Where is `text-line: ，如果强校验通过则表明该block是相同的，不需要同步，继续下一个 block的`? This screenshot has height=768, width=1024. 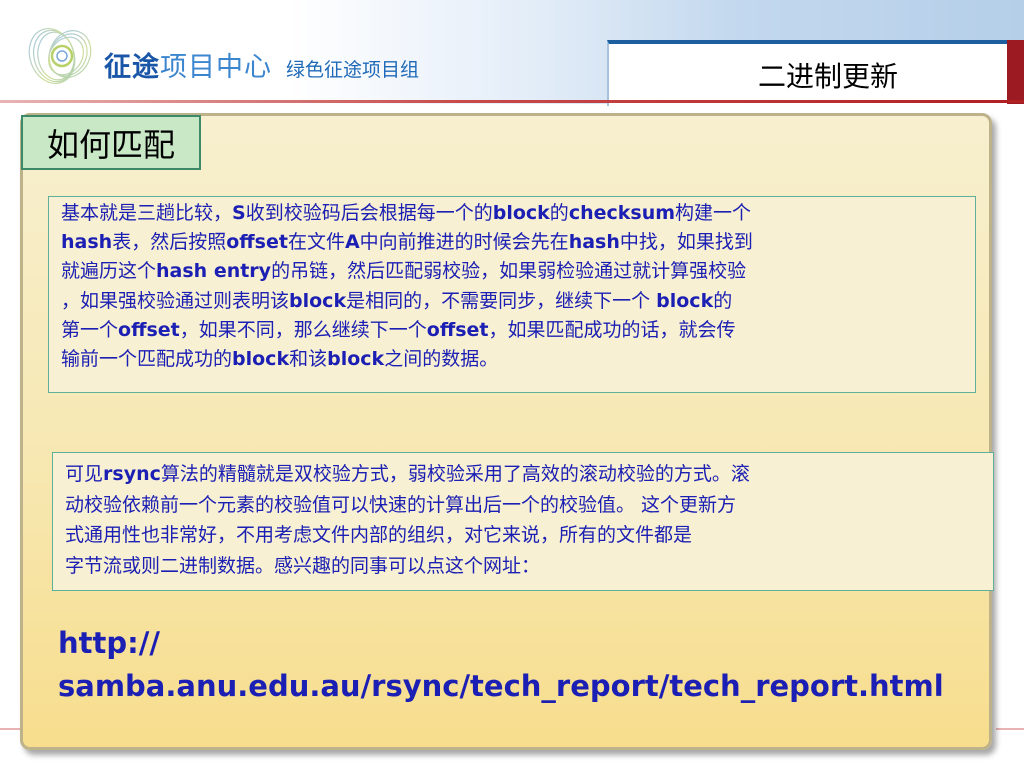 text-line: ，如果强校验通过则表明该block是相同的，不需要同步，继续下一个 block的 is located at coordinates (513, 301).